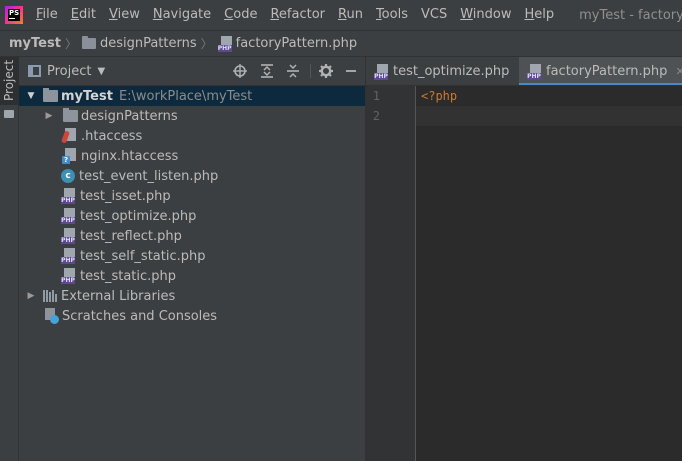 This screenshot has width=682, height=461. Describe the element at coordinates (51, 316) in the screenshot. I see `scratches-icon` at that location.